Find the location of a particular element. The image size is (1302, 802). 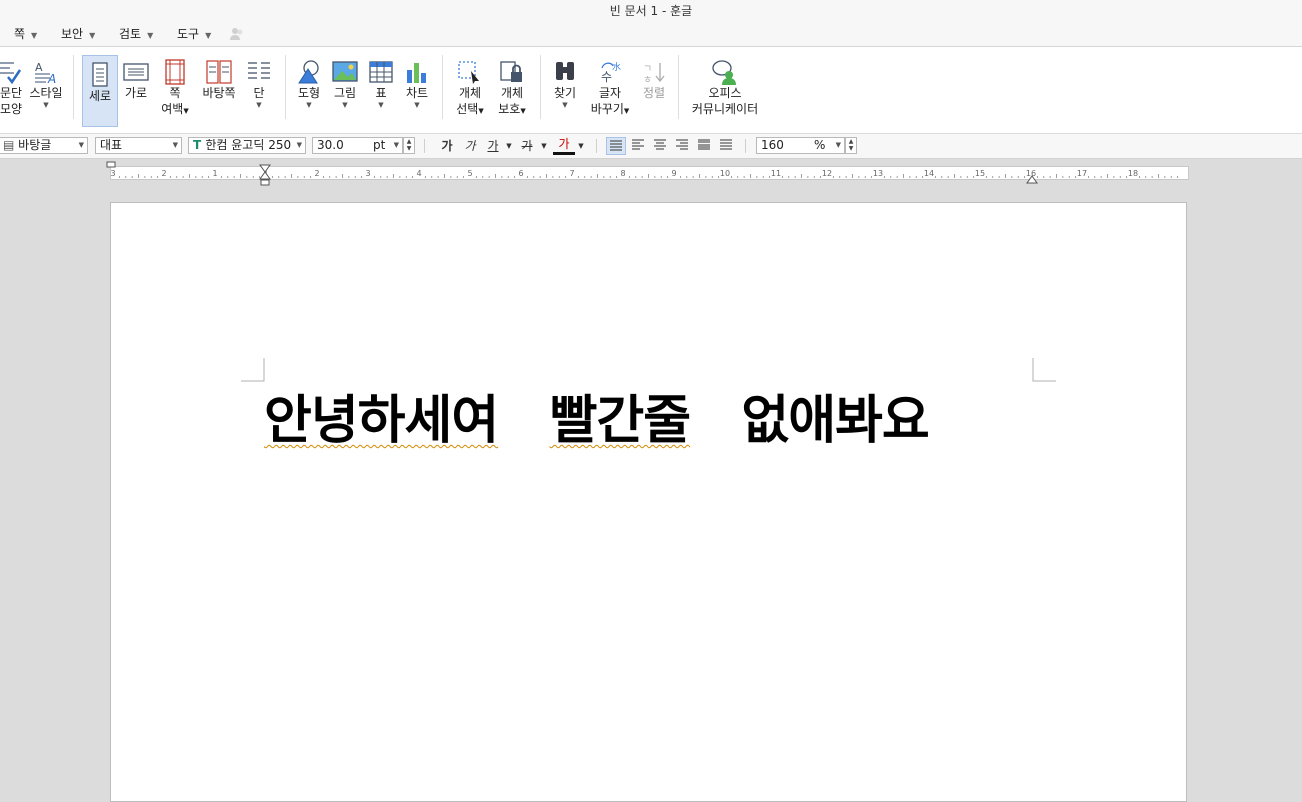

menu-tools: 도구 ▼ is located at coordinates (194, 34).